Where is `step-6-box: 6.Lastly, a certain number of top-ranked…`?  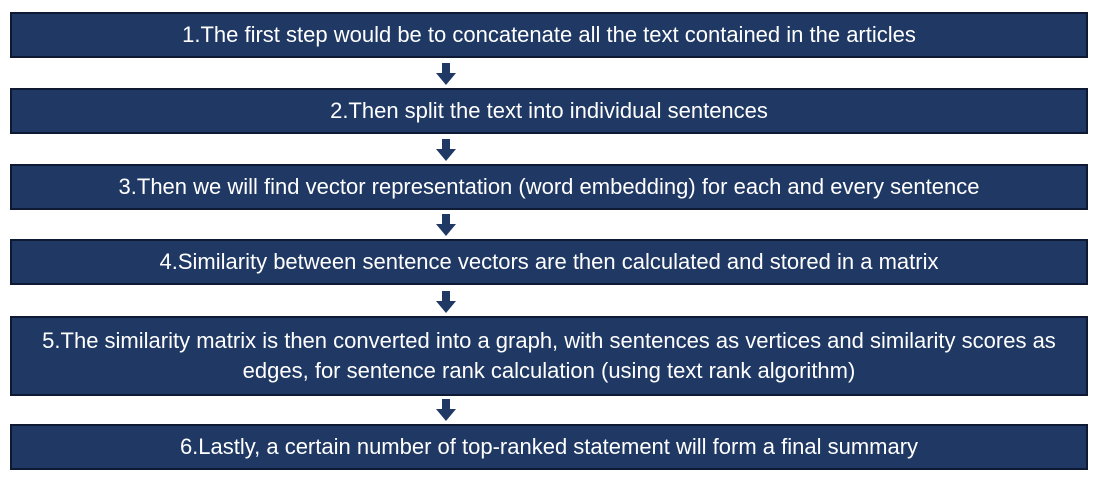 step-6-box: 6.Lastly, a certain number of top-ranked… is located at coordinates (549, 447).